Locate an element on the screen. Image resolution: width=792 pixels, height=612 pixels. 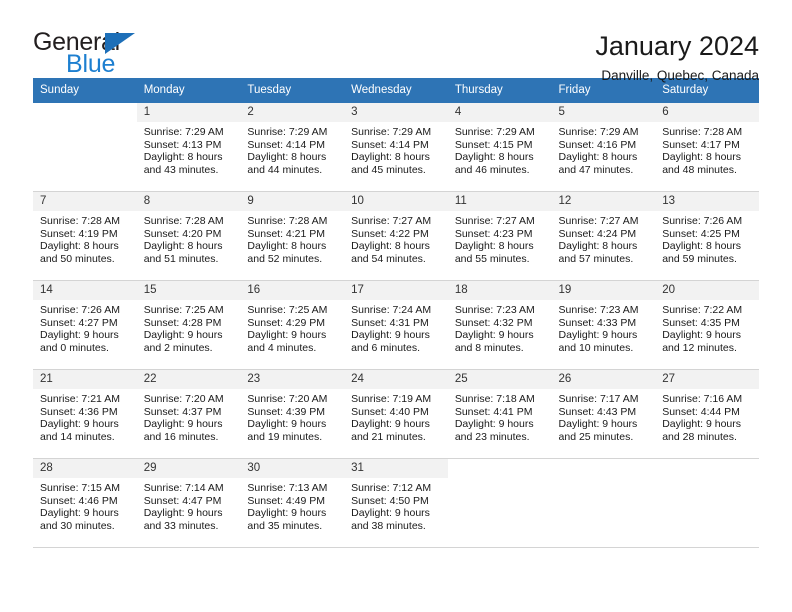
day-number: 10 is located at coordinates (396, 201).